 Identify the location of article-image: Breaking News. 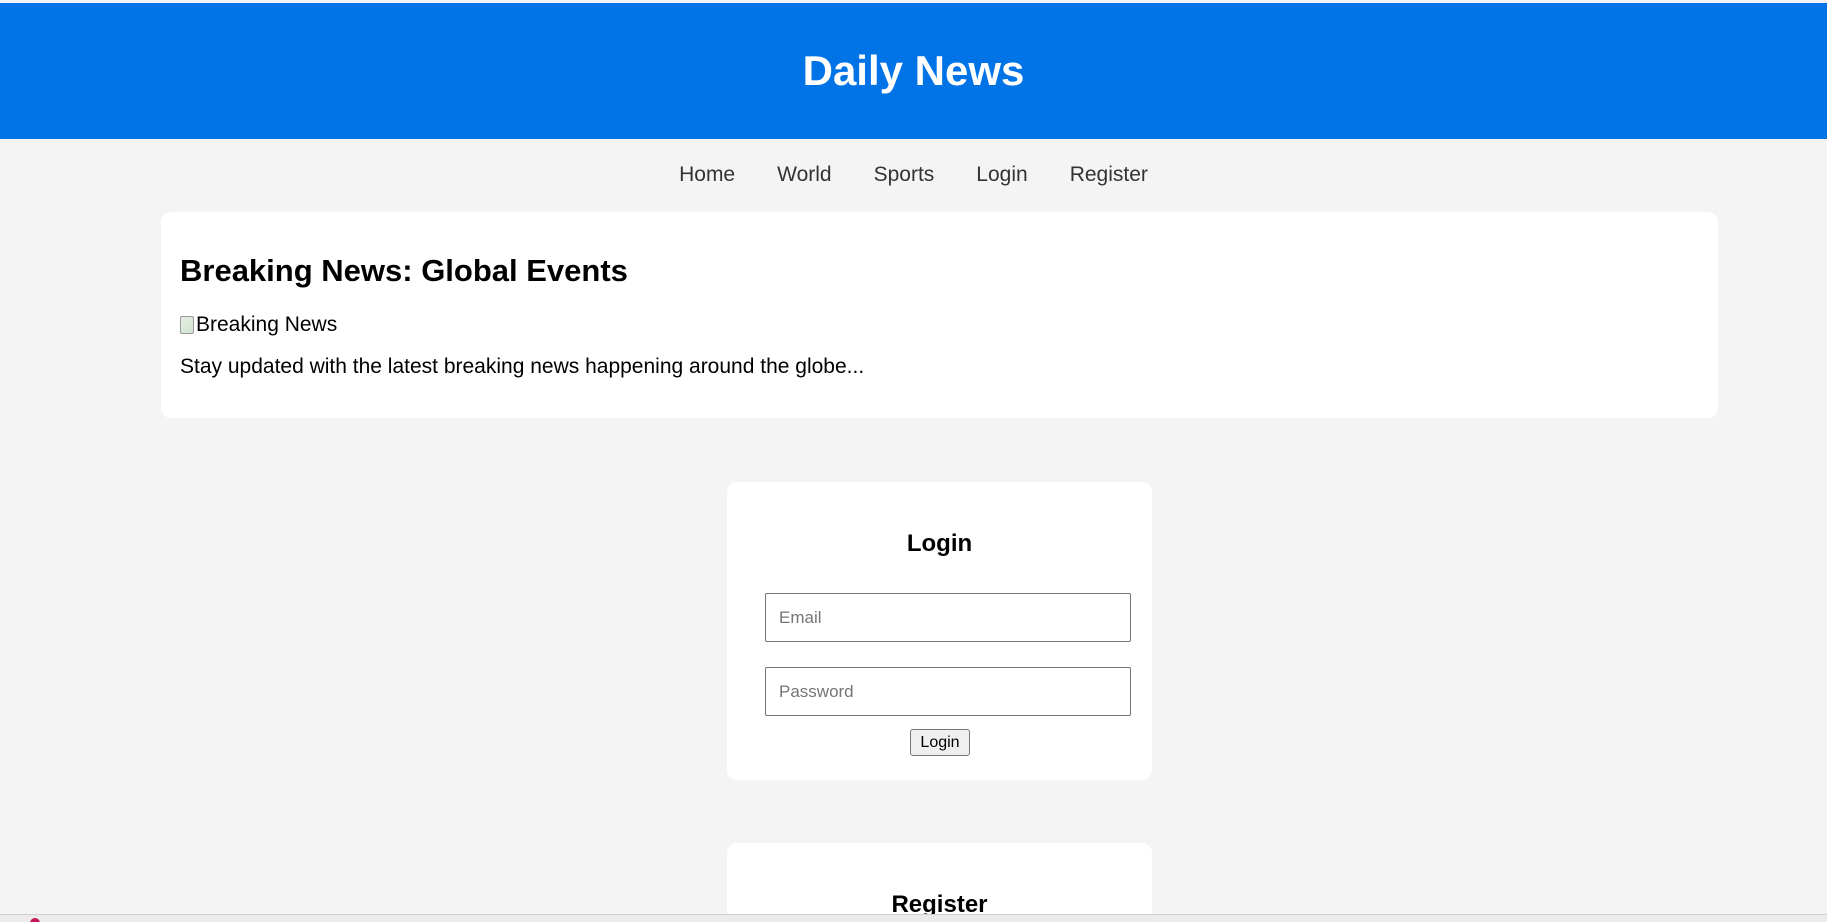
(258, 325).